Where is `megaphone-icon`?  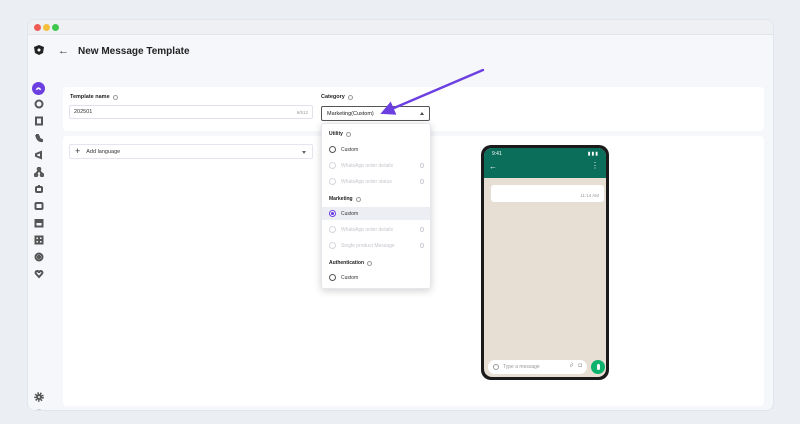 megaphone-icon is located at coordinates (39, 155).